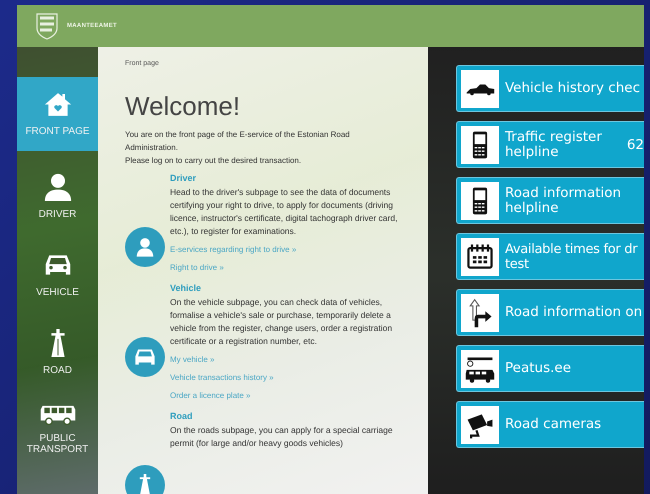 This screenshot has height=494, width=650. Describe the element at coordinates (183, 106) in the screenshot. I see `page-title: Welcome!` at that location.